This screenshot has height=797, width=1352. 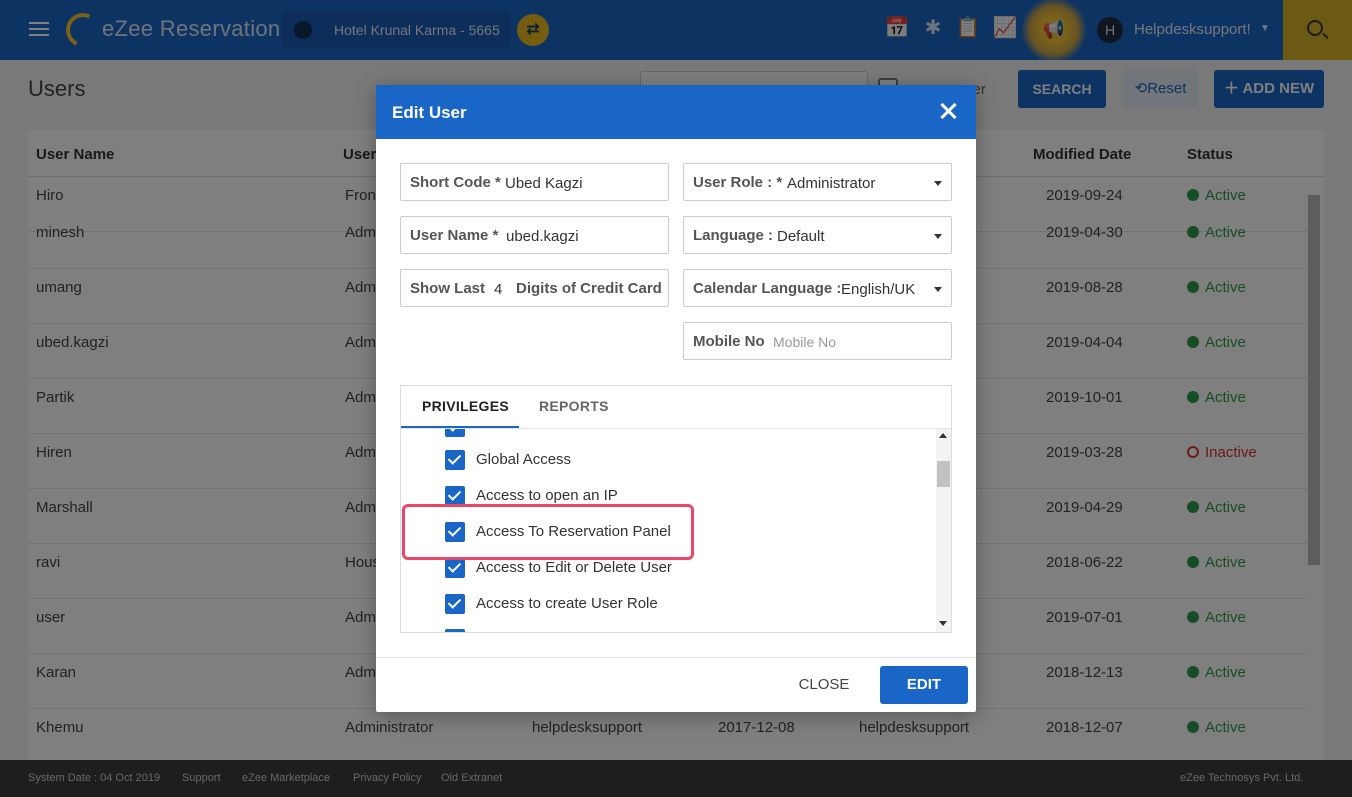 I want to click on dialog-header: Edit User, so click(x=676, y=112).